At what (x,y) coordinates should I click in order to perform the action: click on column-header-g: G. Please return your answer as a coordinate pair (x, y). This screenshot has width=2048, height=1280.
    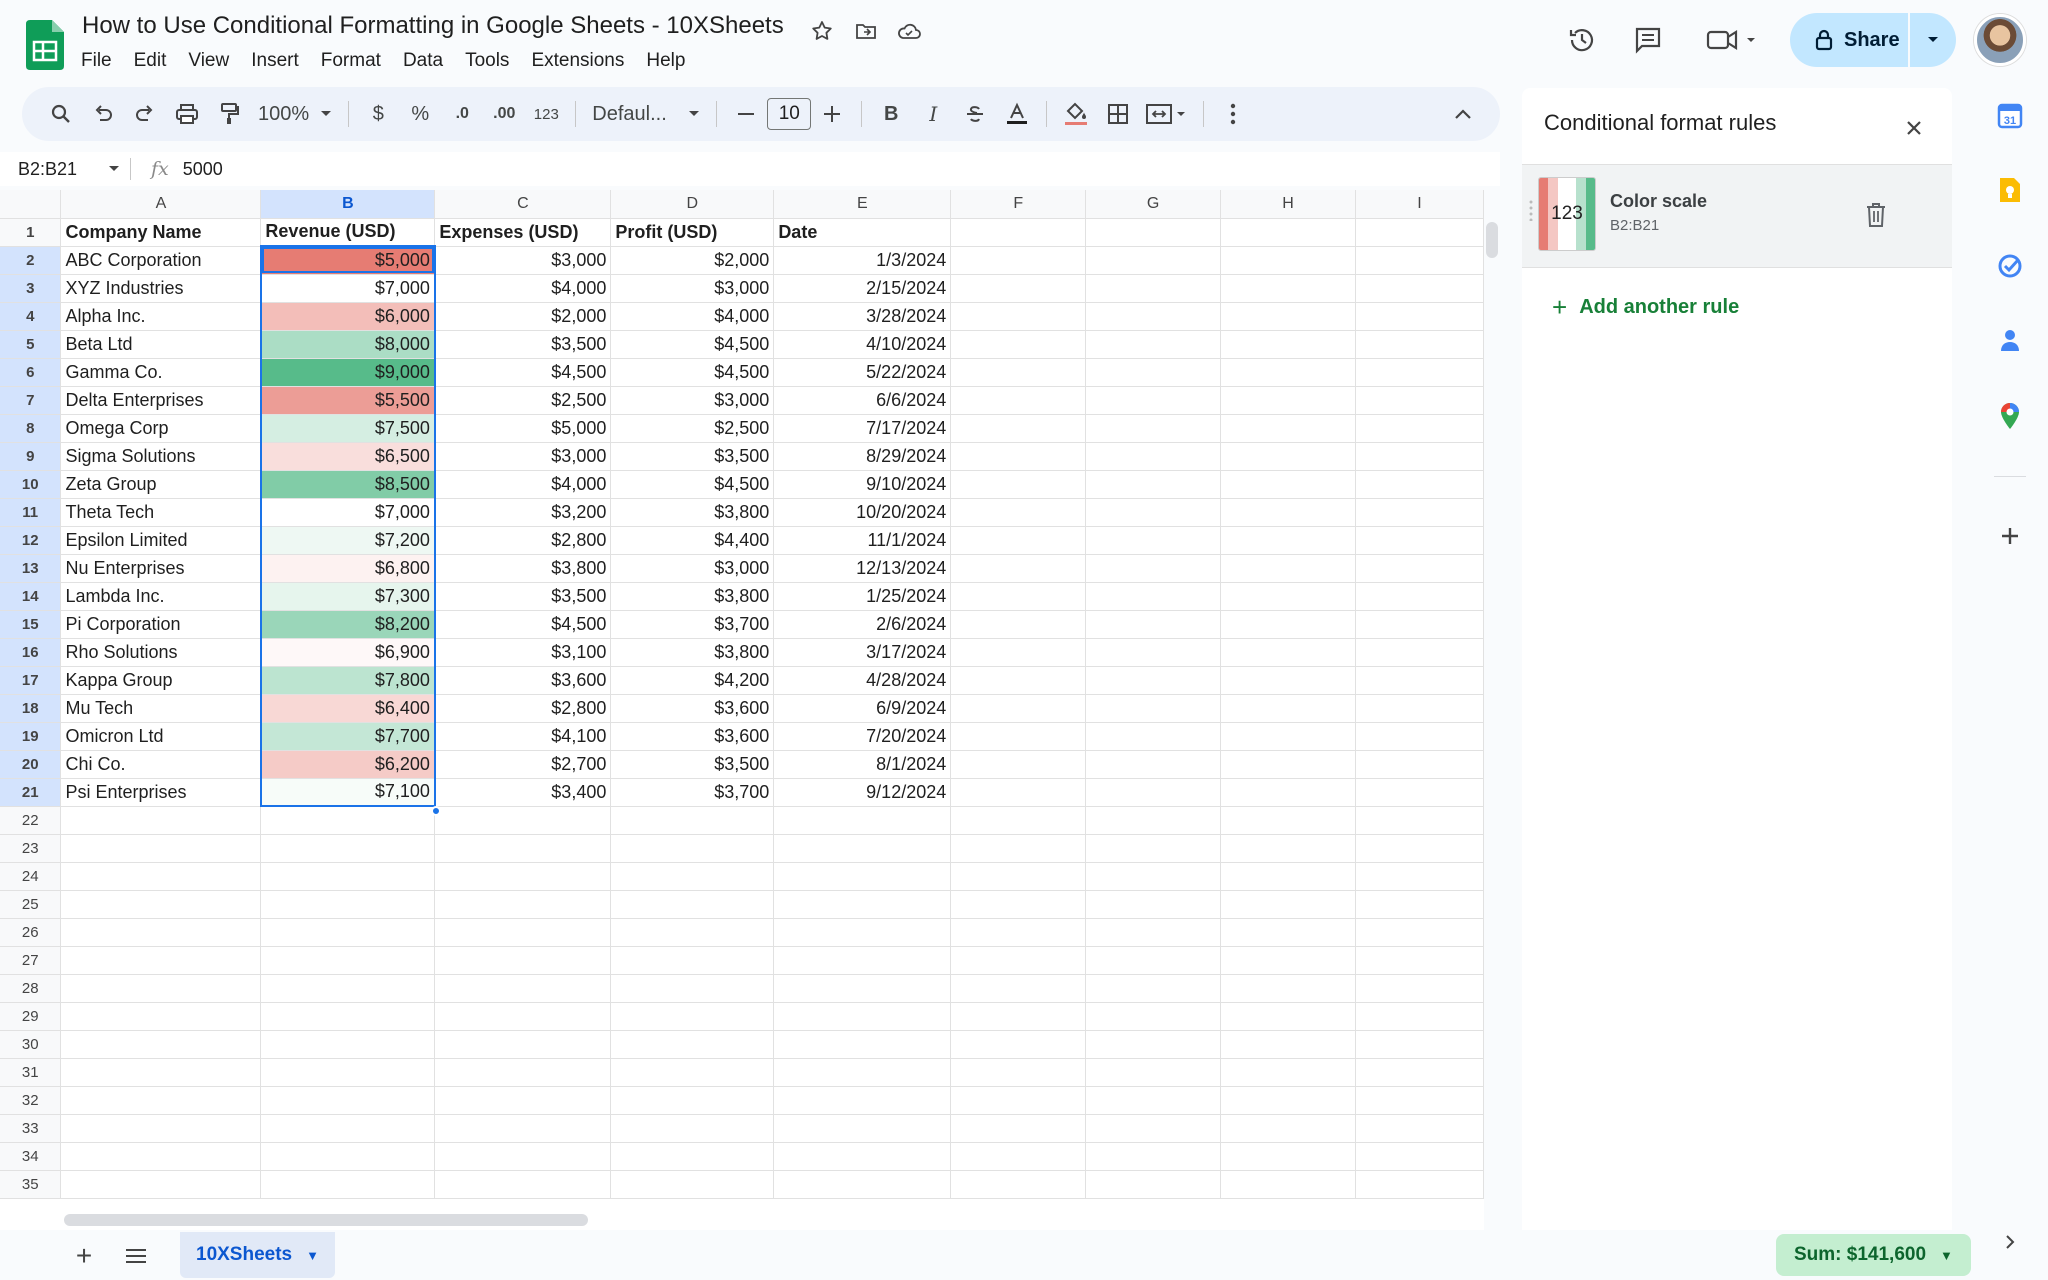
    Looking at the image, I should click on (1153, 204).